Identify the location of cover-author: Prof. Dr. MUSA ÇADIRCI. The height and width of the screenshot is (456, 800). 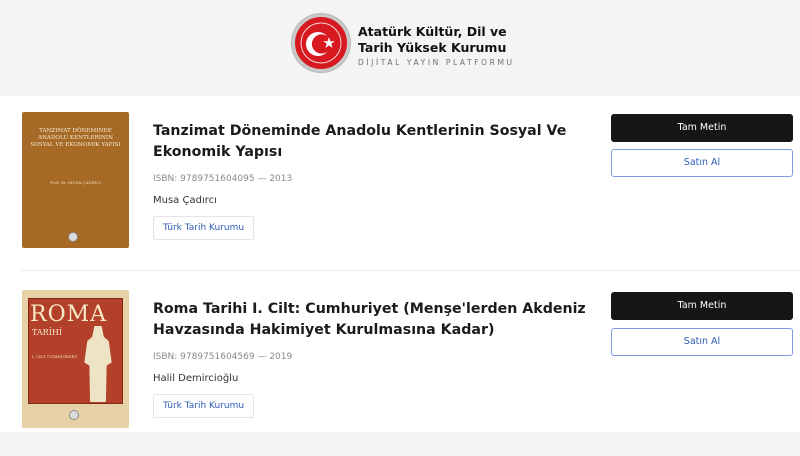
(75, 182).